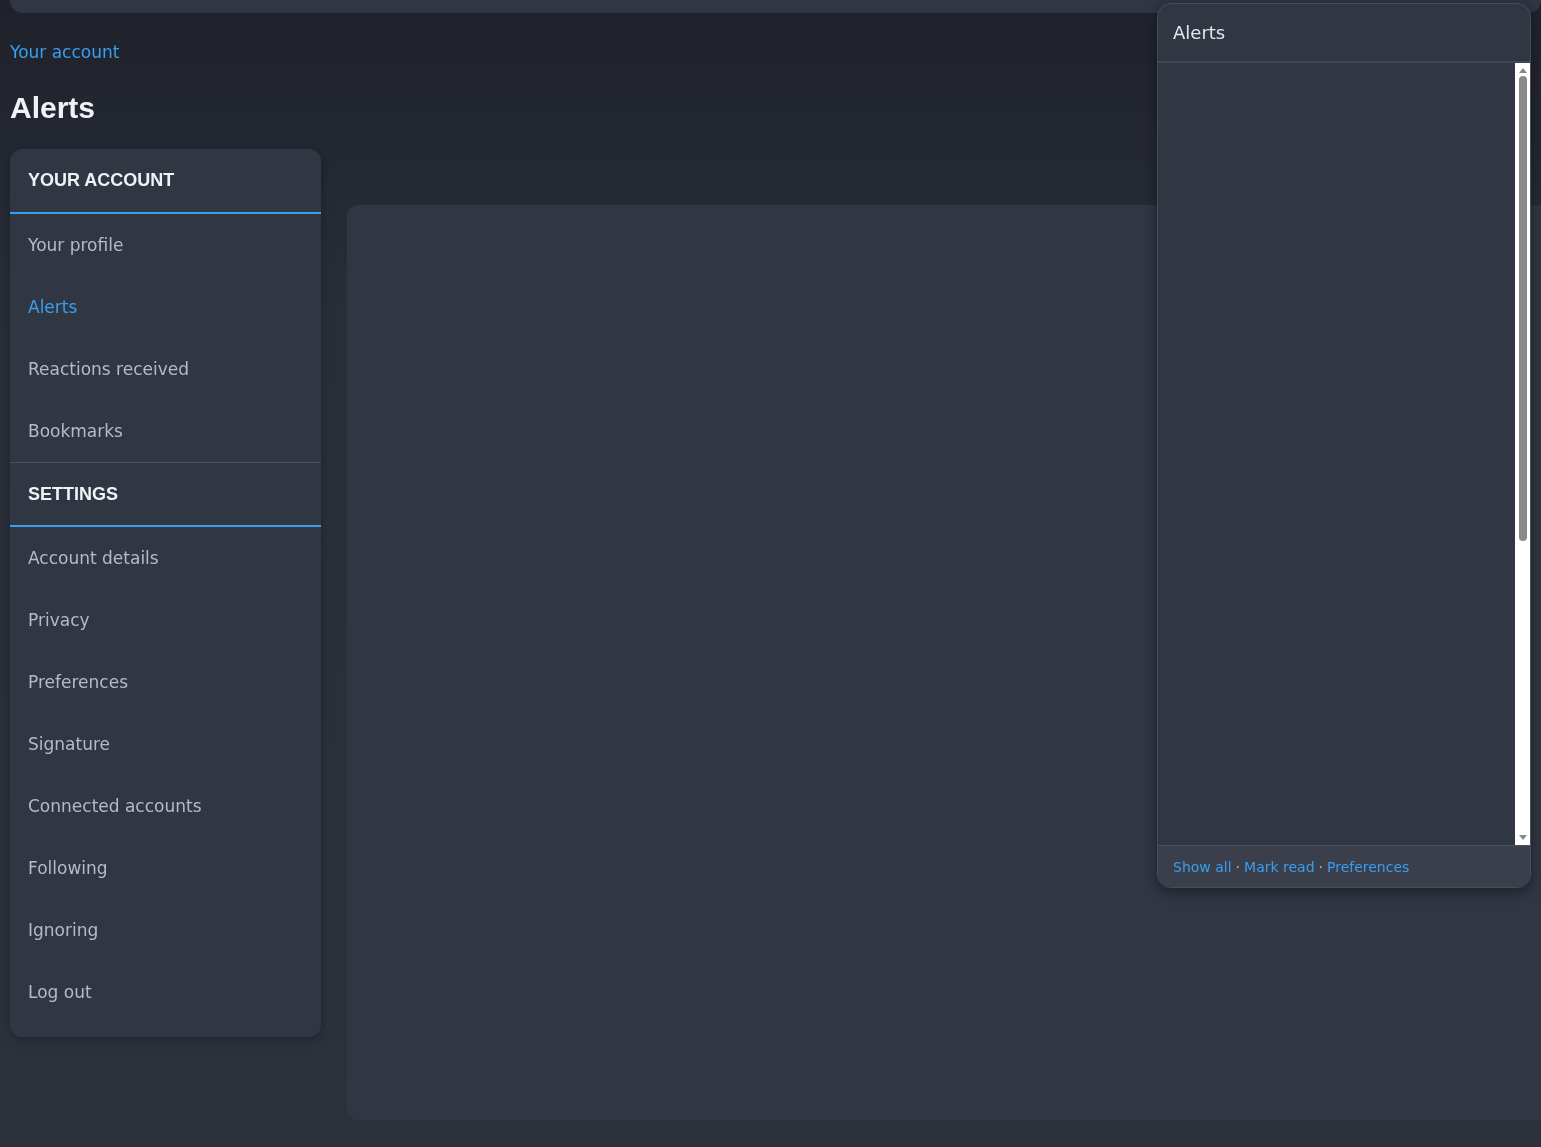  I want to click on scroll-down-arrow-icon, so click(1522, 838).